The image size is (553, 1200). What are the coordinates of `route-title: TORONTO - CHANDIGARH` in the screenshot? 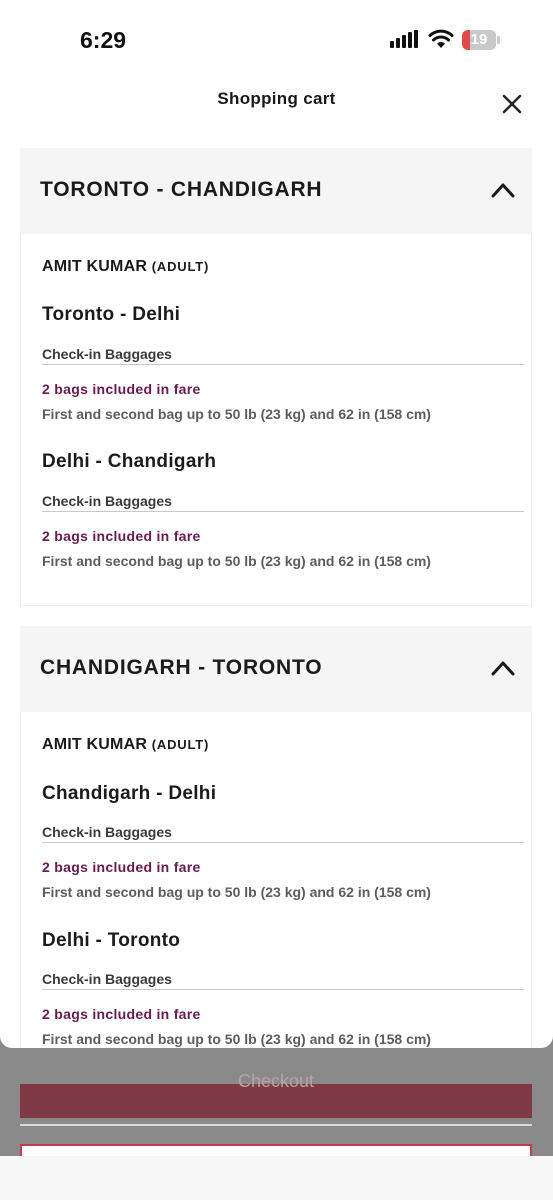 It's located at (181, 189).